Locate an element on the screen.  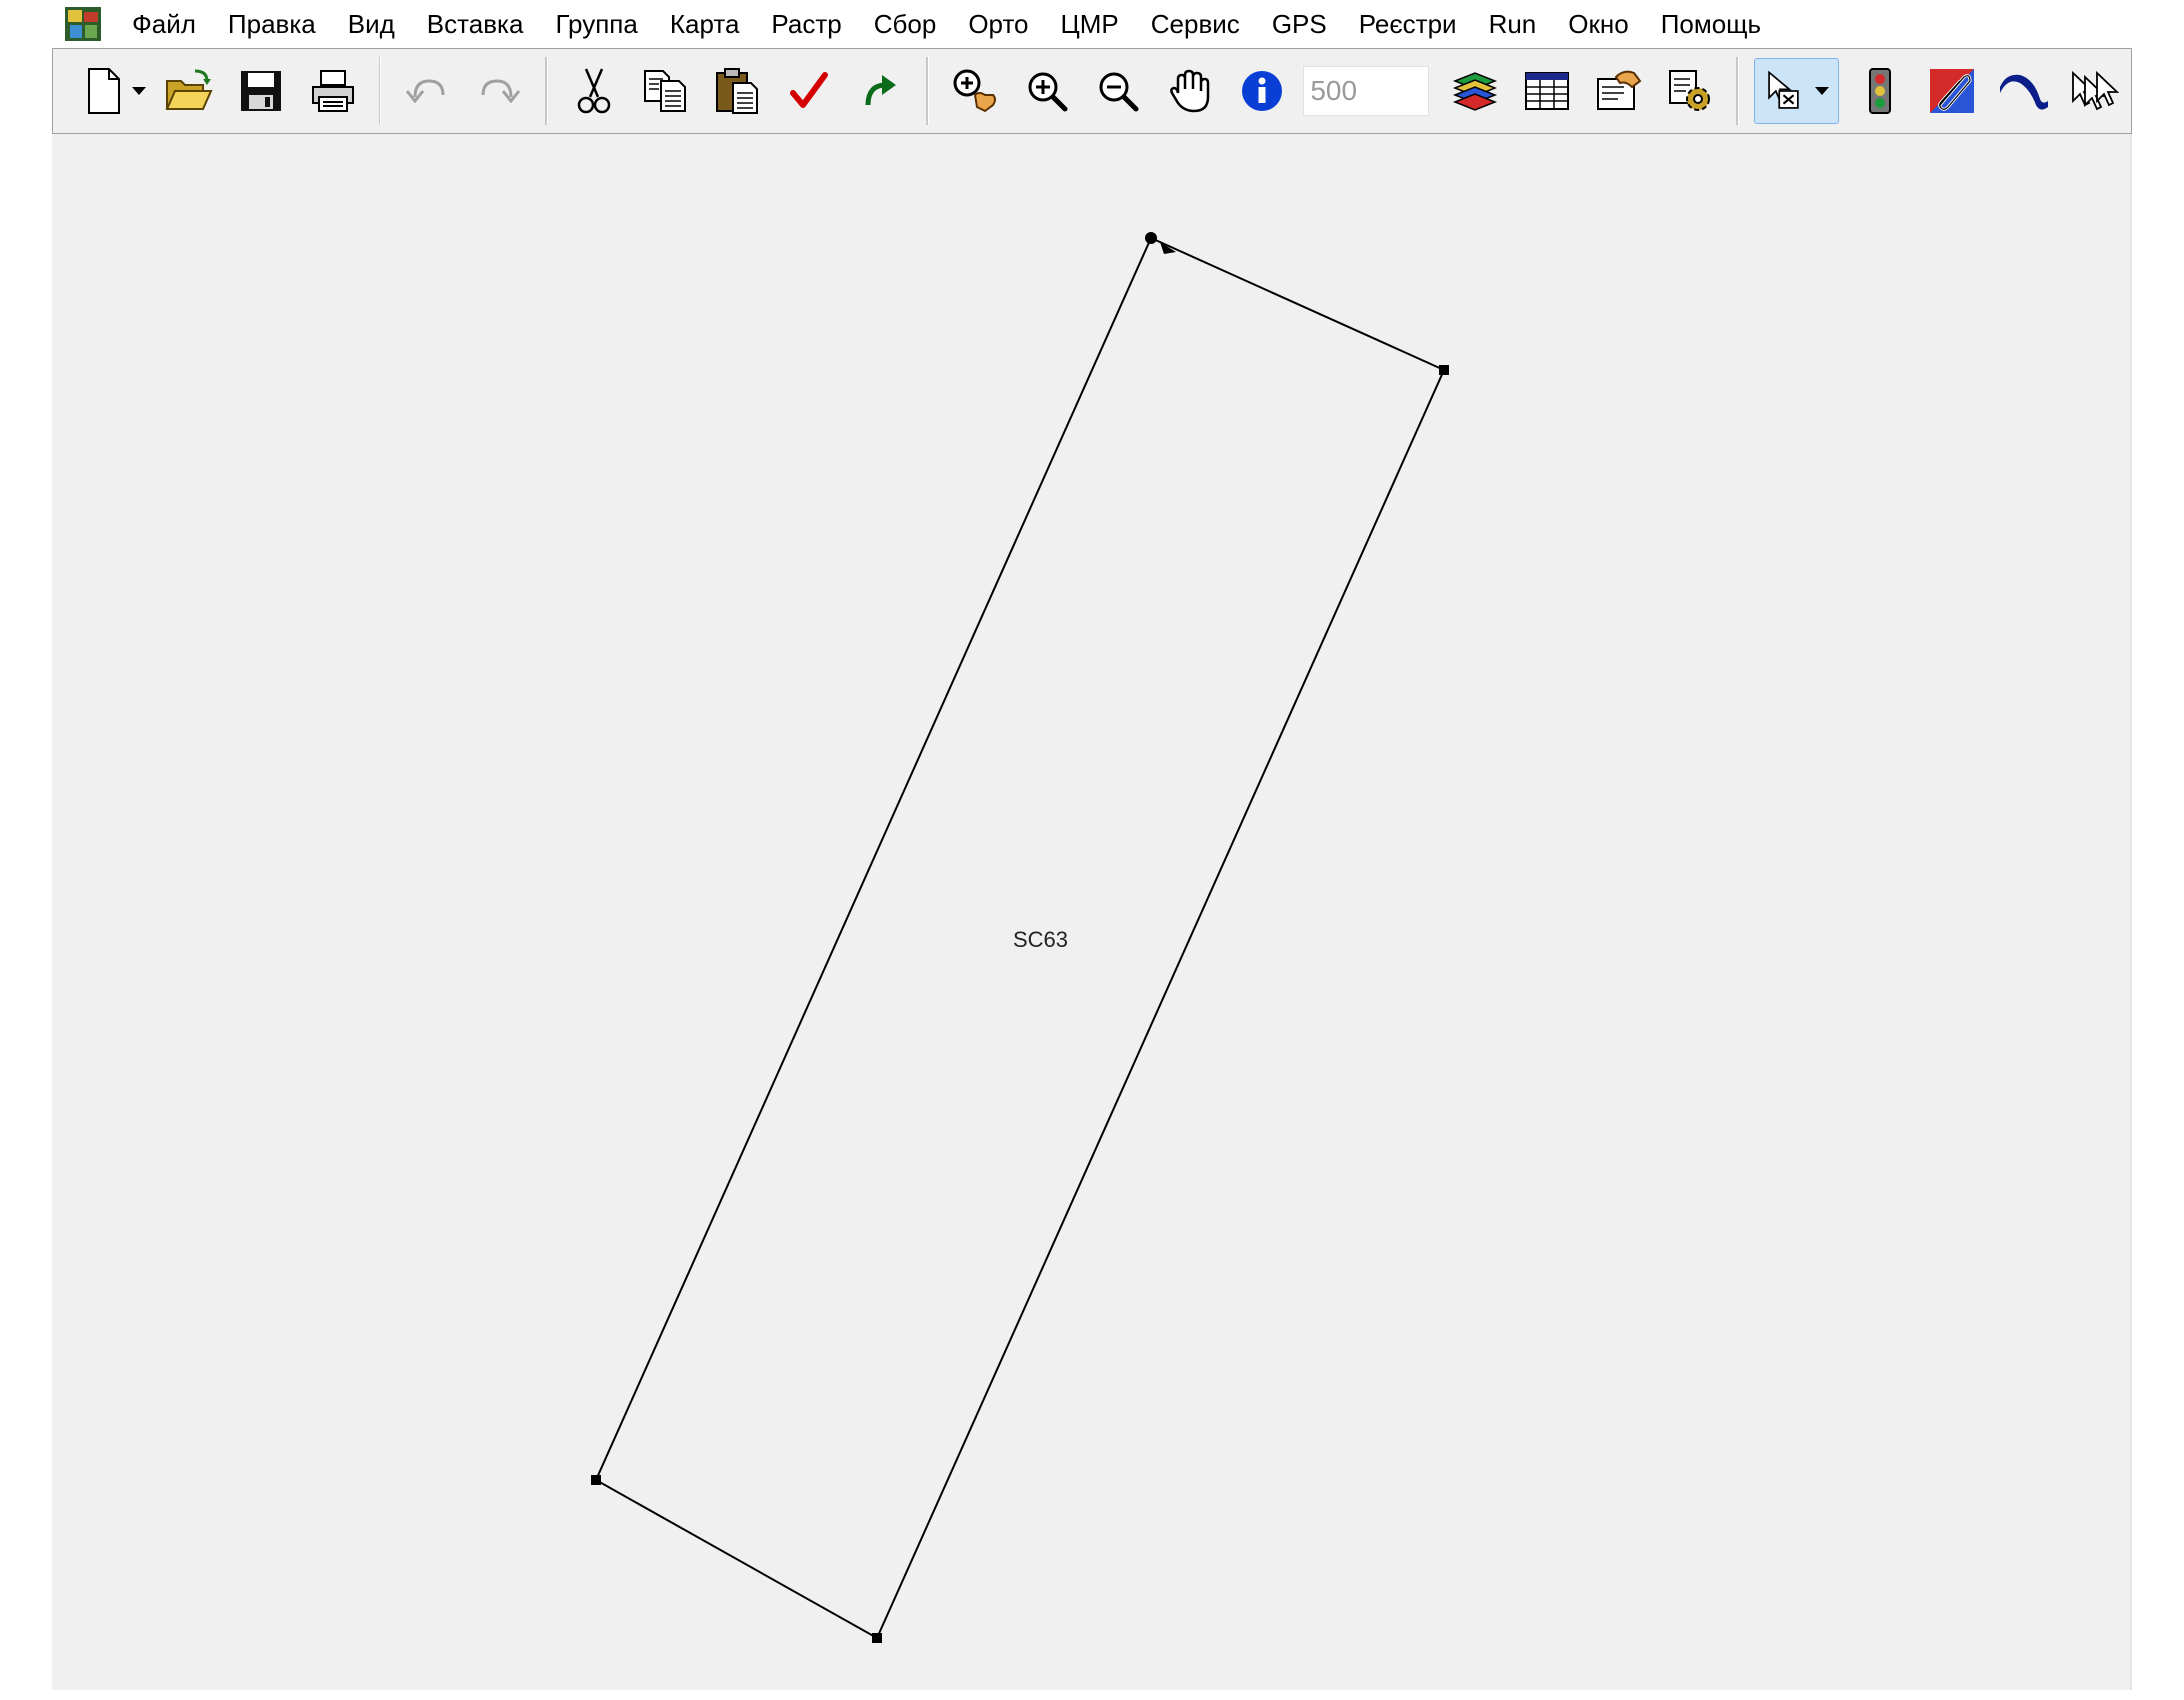
menu-registers: Реєстри is located at coordinates (1408, 24).